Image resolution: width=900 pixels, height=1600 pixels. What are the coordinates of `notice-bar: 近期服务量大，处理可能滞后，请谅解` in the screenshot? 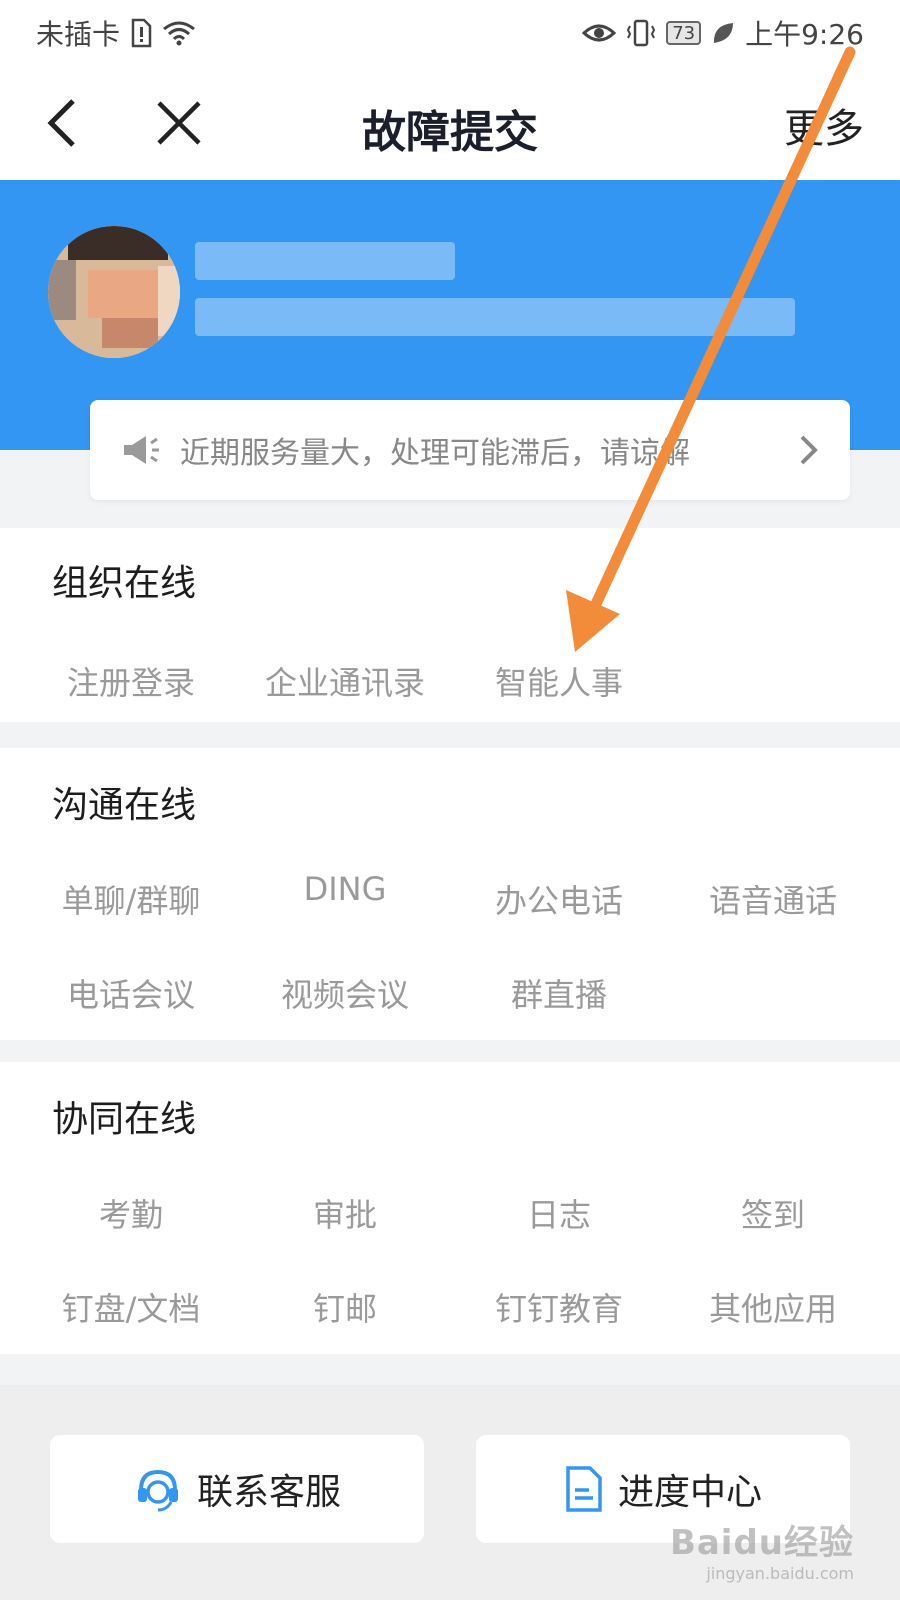 It's located at (470, 450).